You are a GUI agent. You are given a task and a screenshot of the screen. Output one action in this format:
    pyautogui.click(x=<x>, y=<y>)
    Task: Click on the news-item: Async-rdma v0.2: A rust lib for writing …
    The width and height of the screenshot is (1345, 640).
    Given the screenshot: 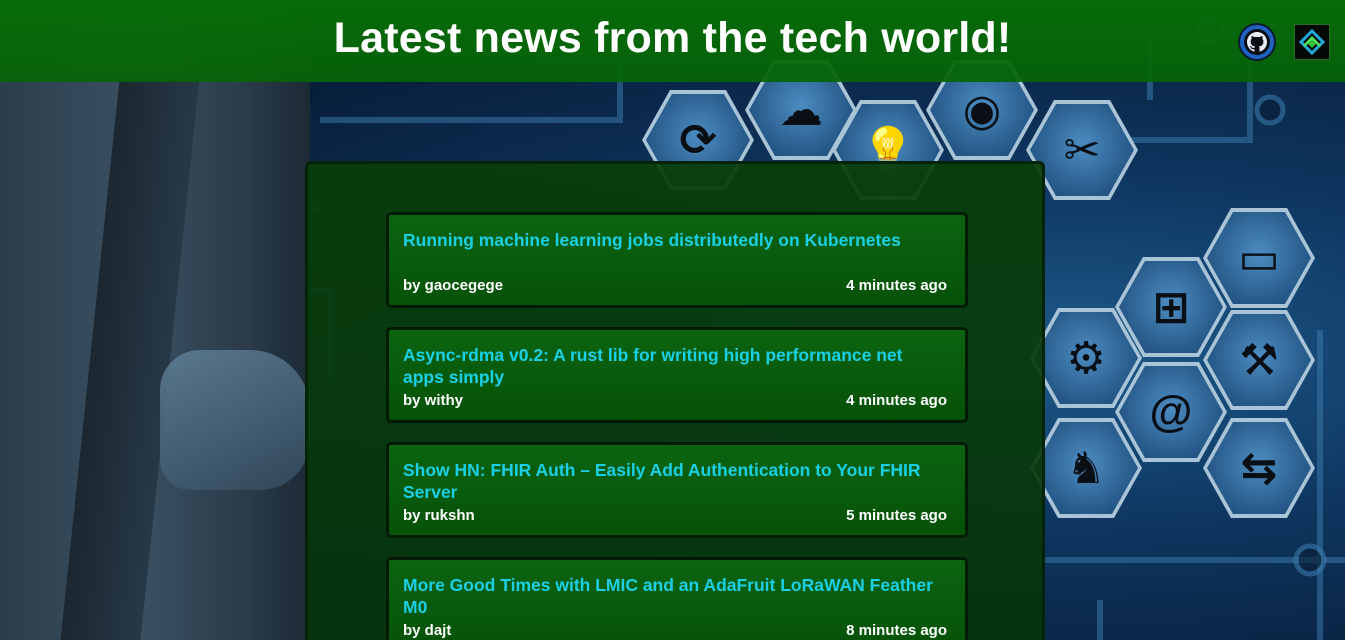 What is the action you would take?
    pyautogui.click(x=677, y=375)
    